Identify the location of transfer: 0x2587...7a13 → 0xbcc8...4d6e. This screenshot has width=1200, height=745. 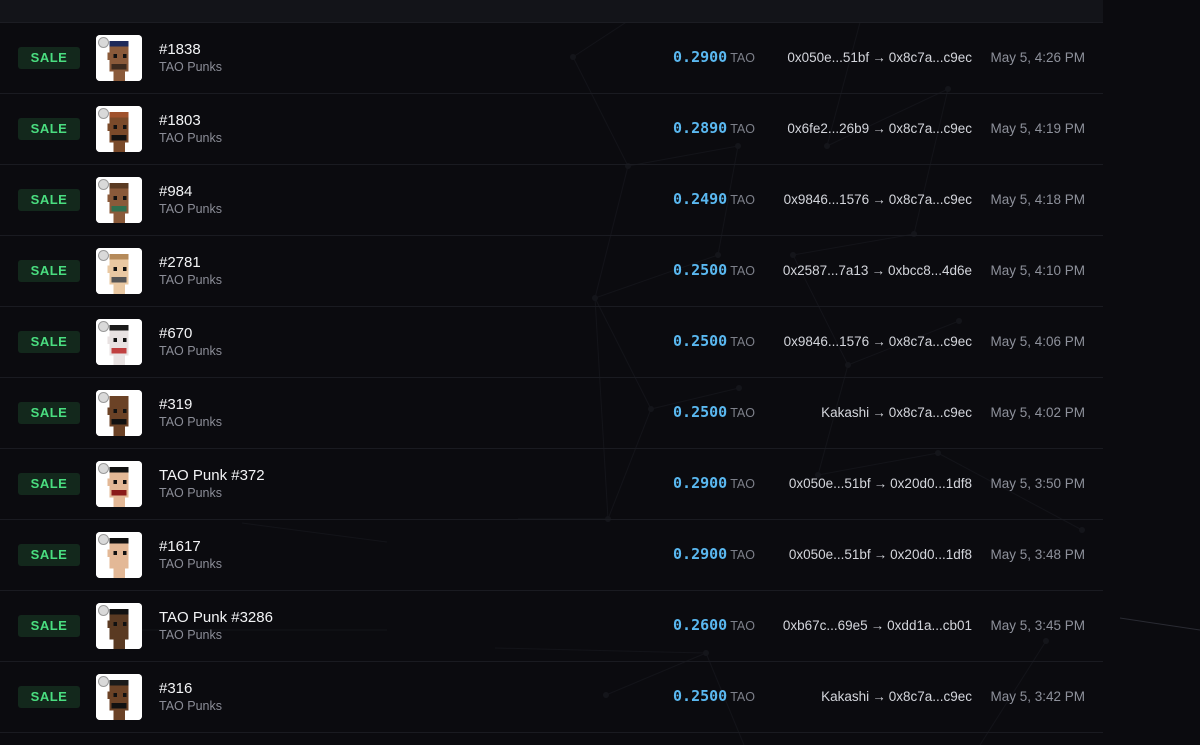
(877, 270).